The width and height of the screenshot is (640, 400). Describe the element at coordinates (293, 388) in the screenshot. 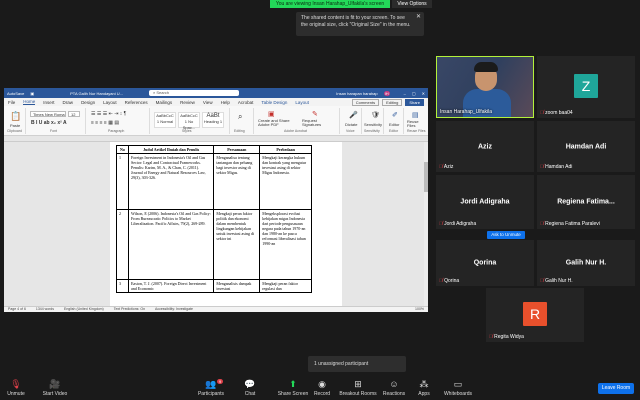

I see `share-screen-button: ⬆ Share Screen` at that location.